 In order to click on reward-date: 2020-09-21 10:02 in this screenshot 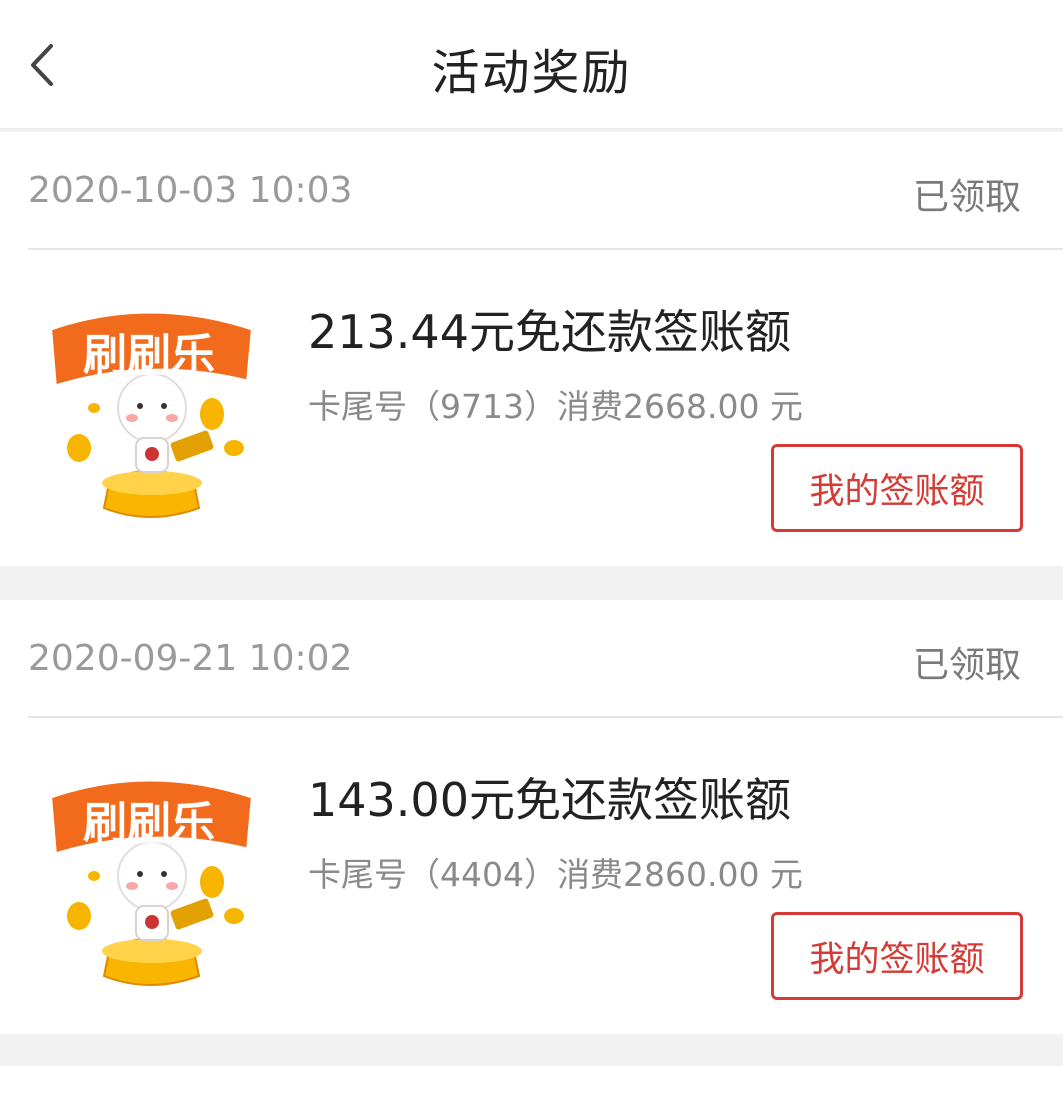, I will do `click(190, 658)`.